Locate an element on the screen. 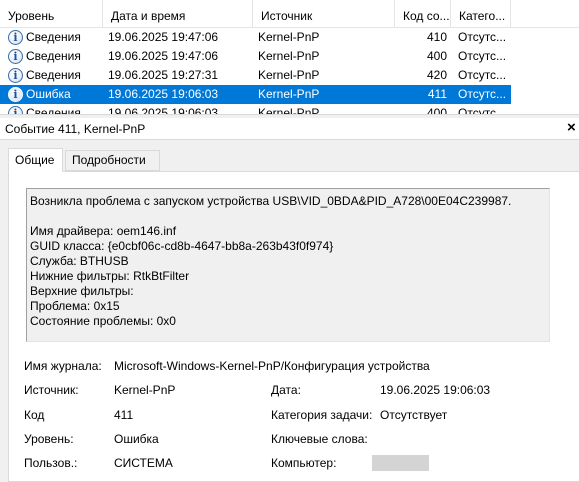 Image resolution: width=579 pixels, height=482 pixels. source-value: Kernel-PnP is located at coordinates (145, 390).